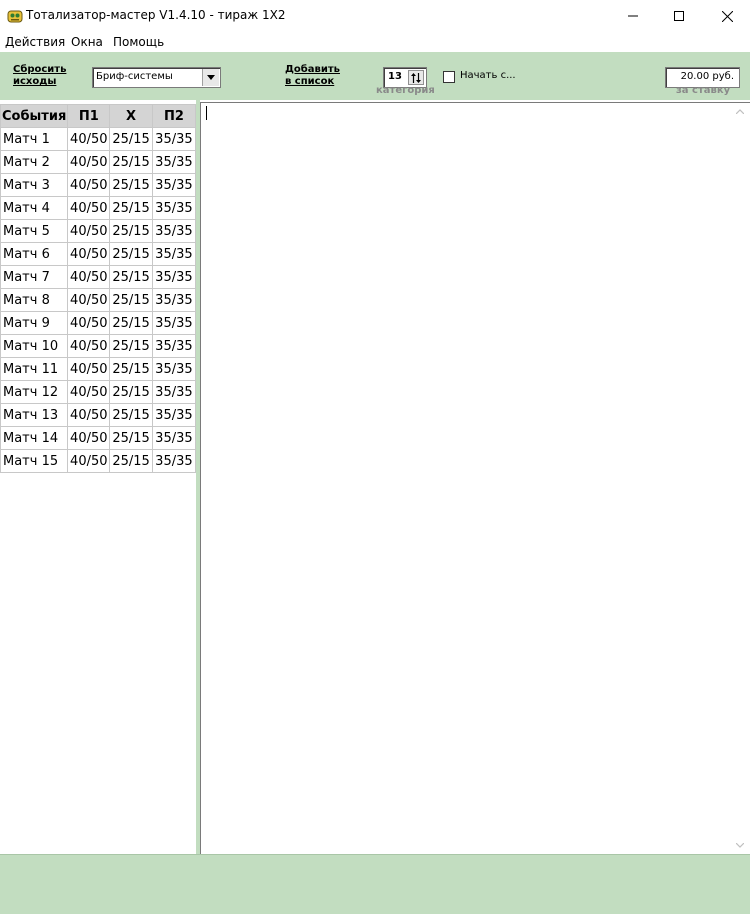 The height and width of the screenshot is (914, 750). I want to click on grid-header-row: События П1 Х П2, so click(98, 116).